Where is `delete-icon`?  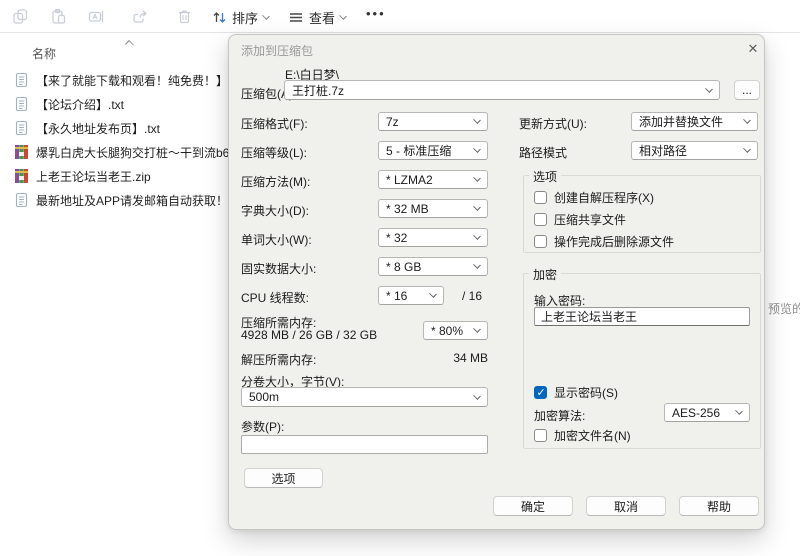
delete-icon is located at coordinates (184, 16).